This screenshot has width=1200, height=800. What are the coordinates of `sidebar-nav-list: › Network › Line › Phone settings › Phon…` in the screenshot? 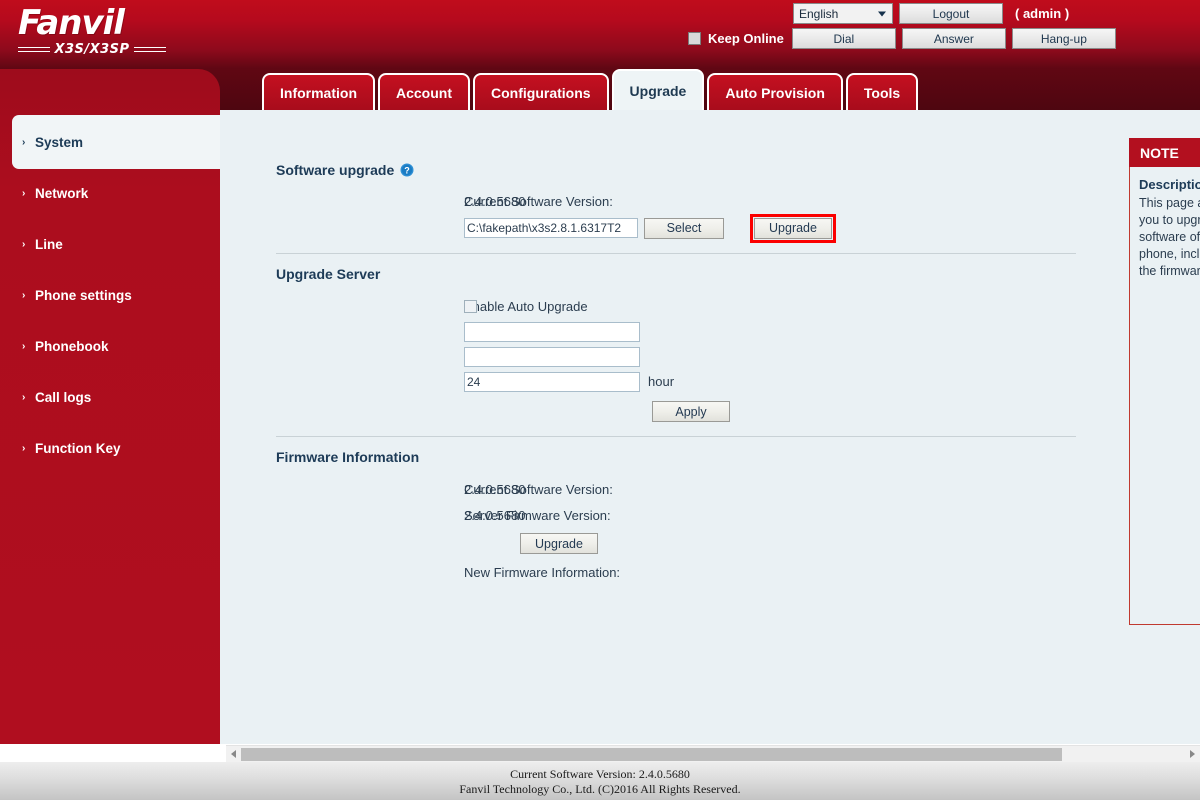 It's located at (110, 332).